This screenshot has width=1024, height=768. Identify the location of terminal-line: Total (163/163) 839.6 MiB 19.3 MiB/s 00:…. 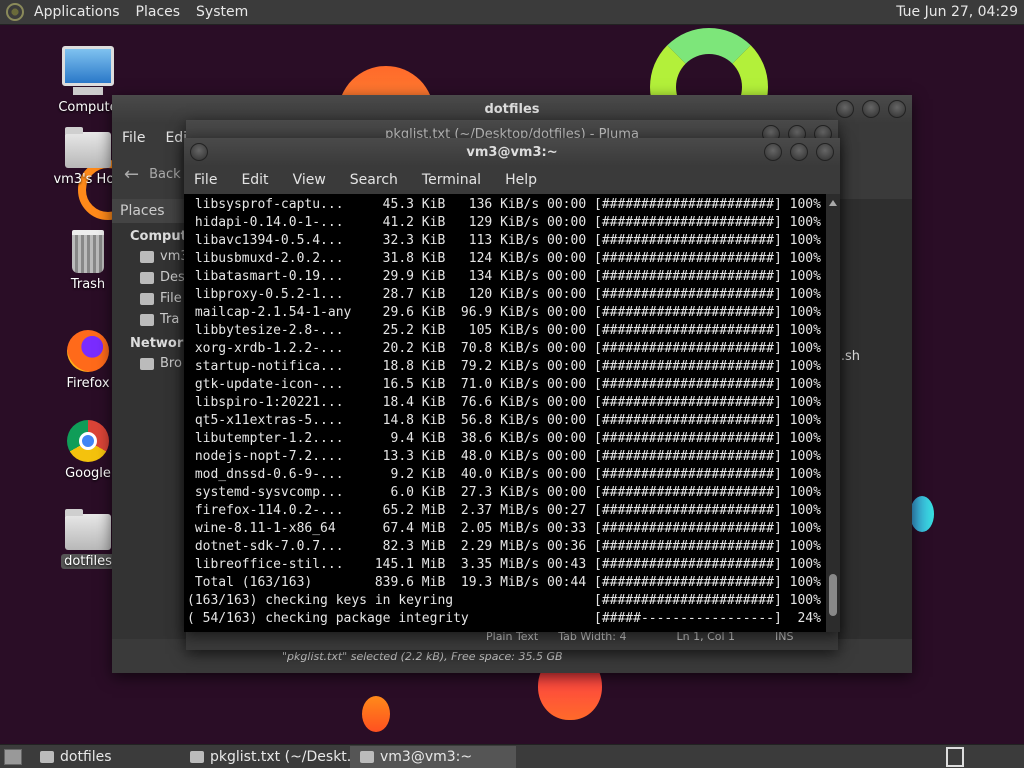
(507, 582).